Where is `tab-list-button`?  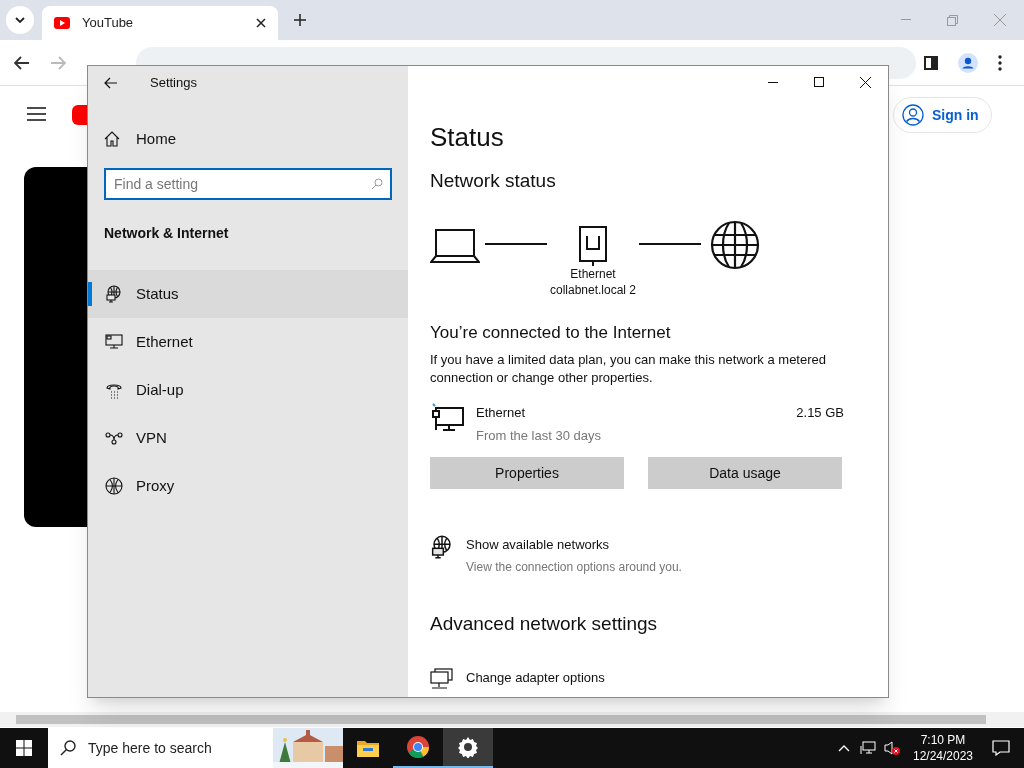
tab-list-button is located at coordinates (20, 20).